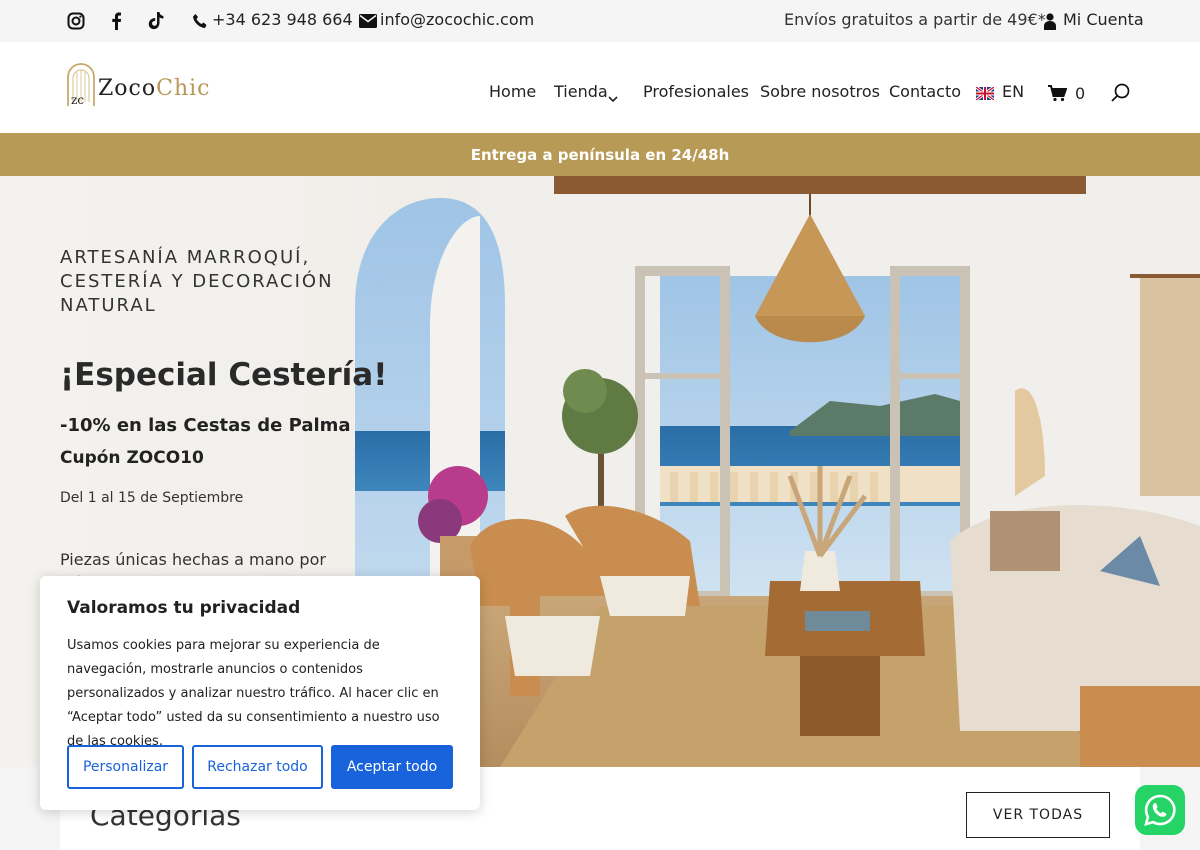 The image size is (1200, 850). I want to click on nav-tienda: Tienda, so click(581, 91).